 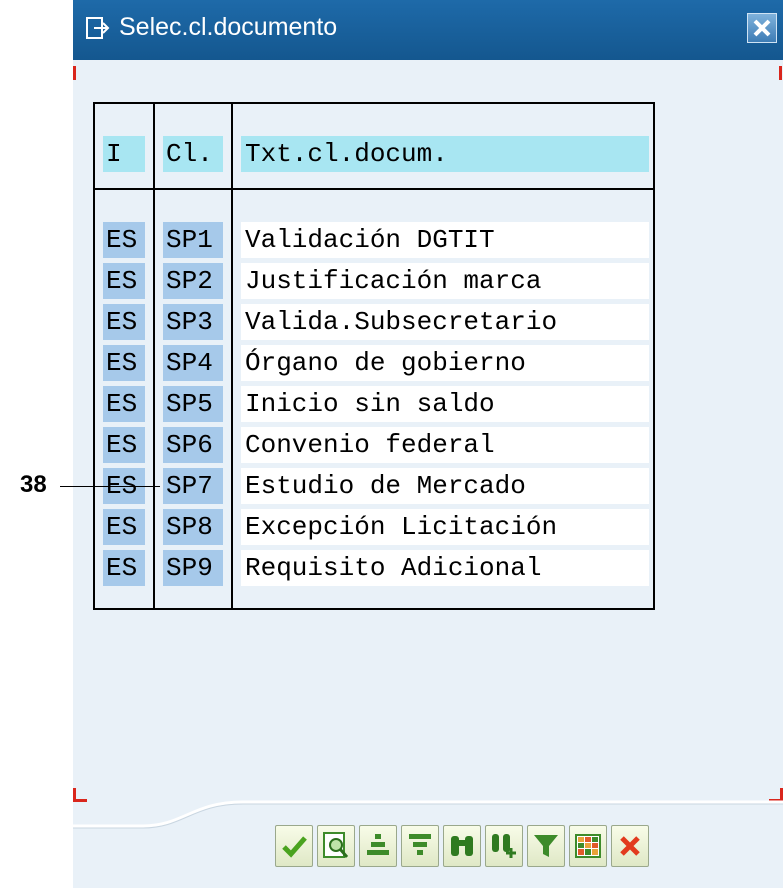 I want to click on cell-text: Excepción Licitación, so click(x=445, y=527).